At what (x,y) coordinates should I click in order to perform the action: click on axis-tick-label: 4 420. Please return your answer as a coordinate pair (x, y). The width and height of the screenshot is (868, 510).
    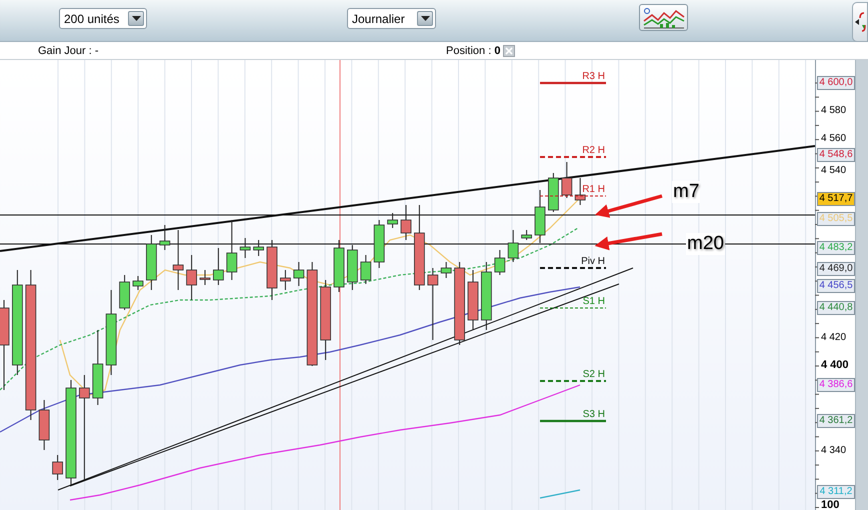
    Looking at the image, I should click on (833, 337).